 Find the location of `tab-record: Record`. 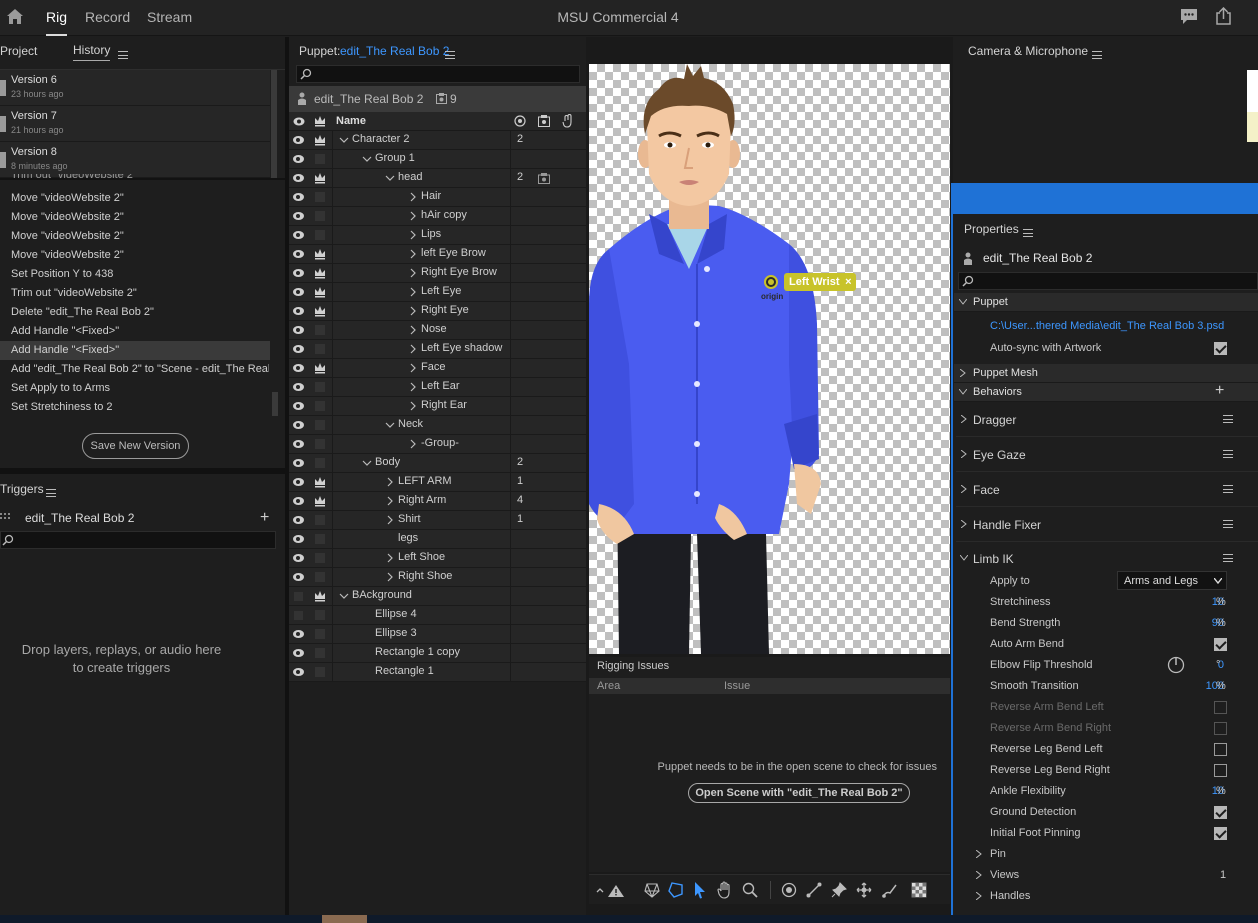

tab-record: Record is located at coordinates (107, 18).